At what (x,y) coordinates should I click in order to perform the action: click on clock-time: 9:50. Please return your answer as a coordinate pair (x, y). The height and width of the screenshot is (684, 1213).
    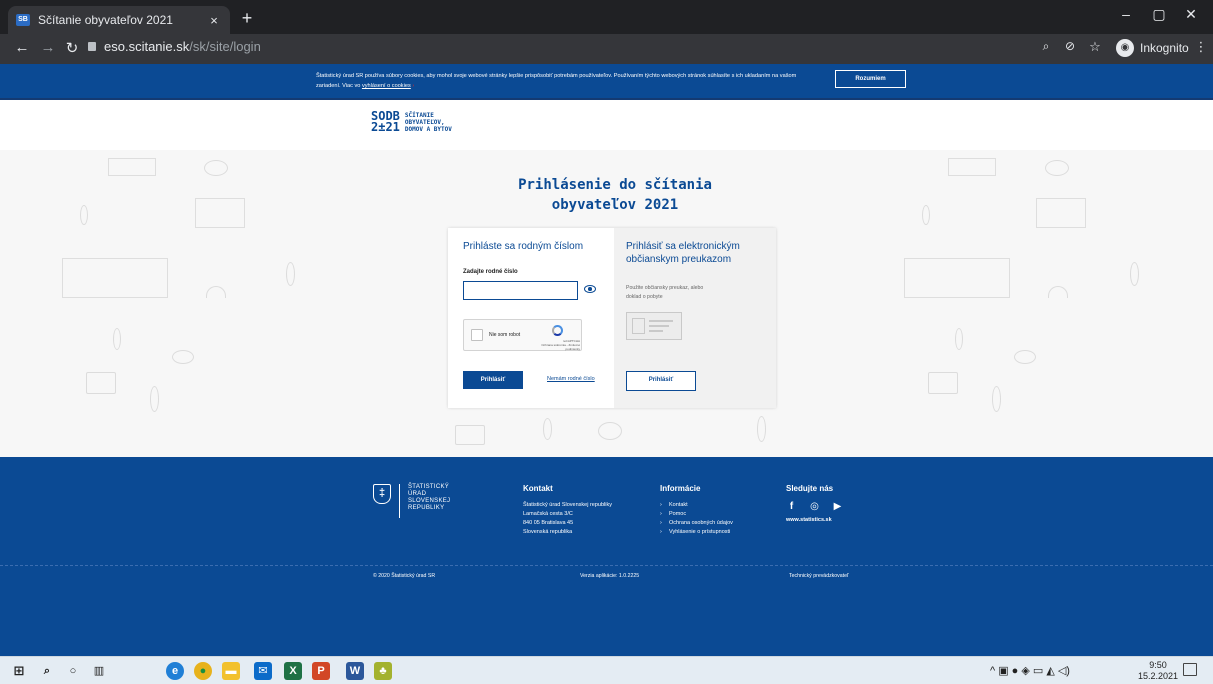
    Looking at the image, I should click on (1158, 665).